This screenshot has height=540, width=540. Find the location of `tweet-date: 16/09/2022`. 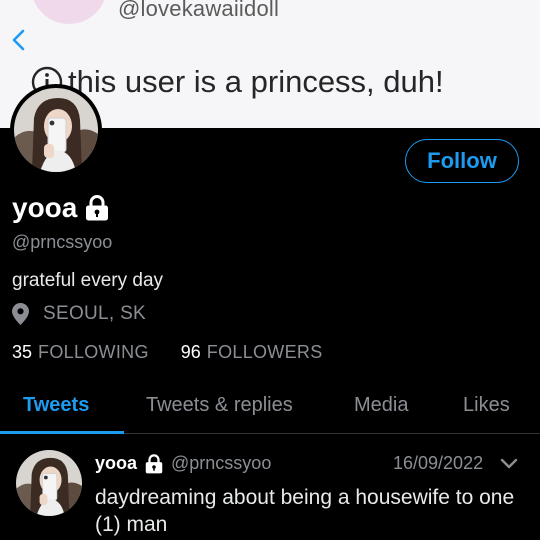

tweet-date: 16/09/2022 is located at coordinates (438, 463).